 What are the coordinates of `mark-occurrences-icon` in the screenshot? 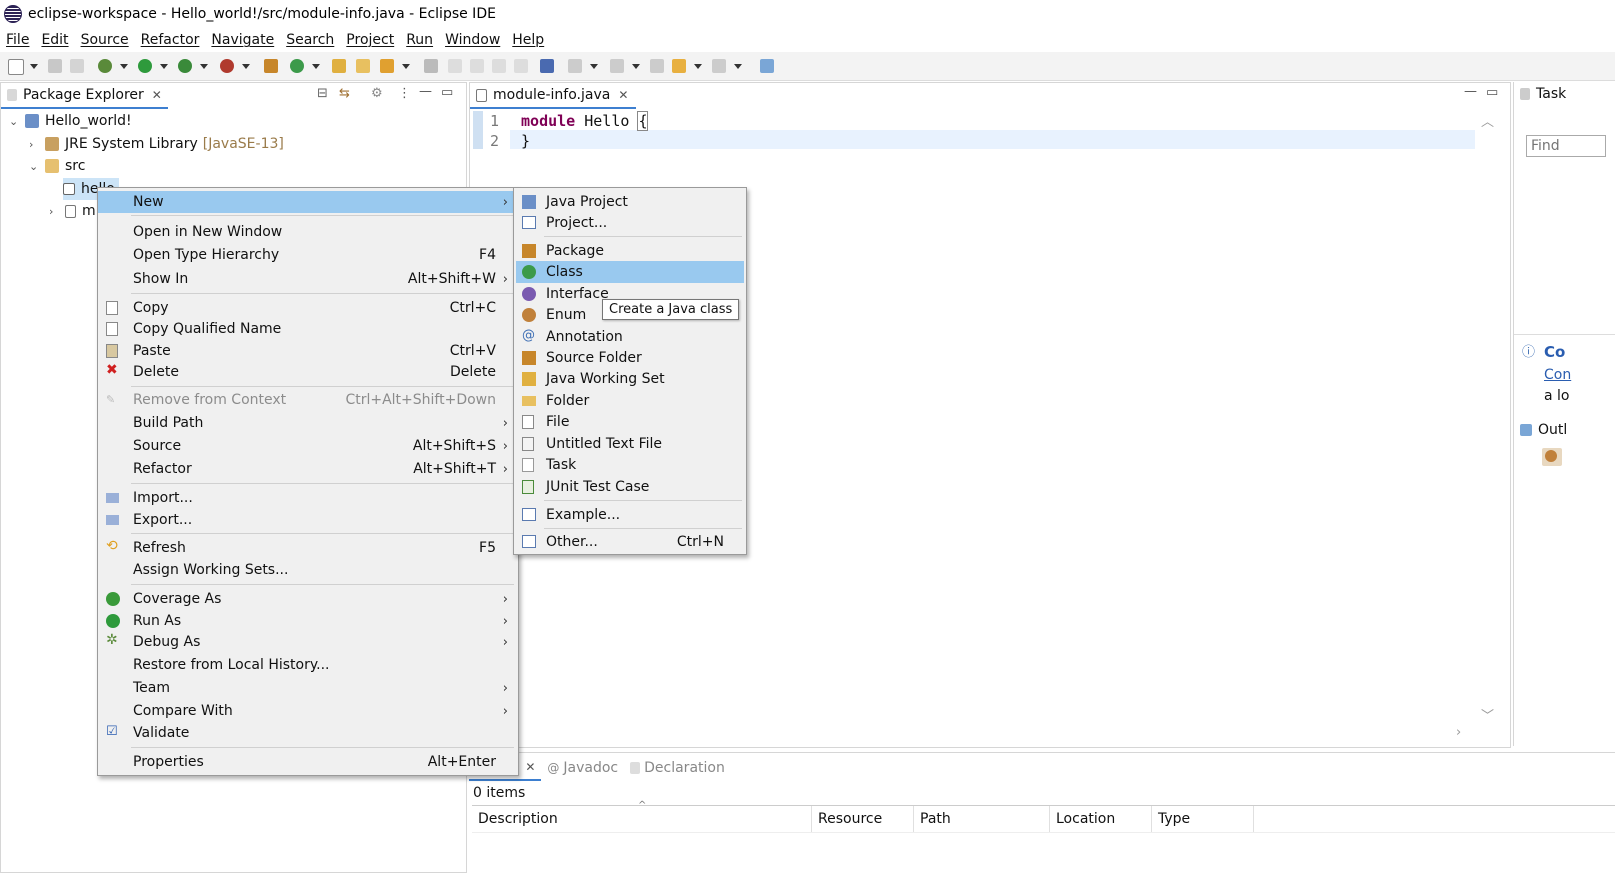 It's located at (455, 66).